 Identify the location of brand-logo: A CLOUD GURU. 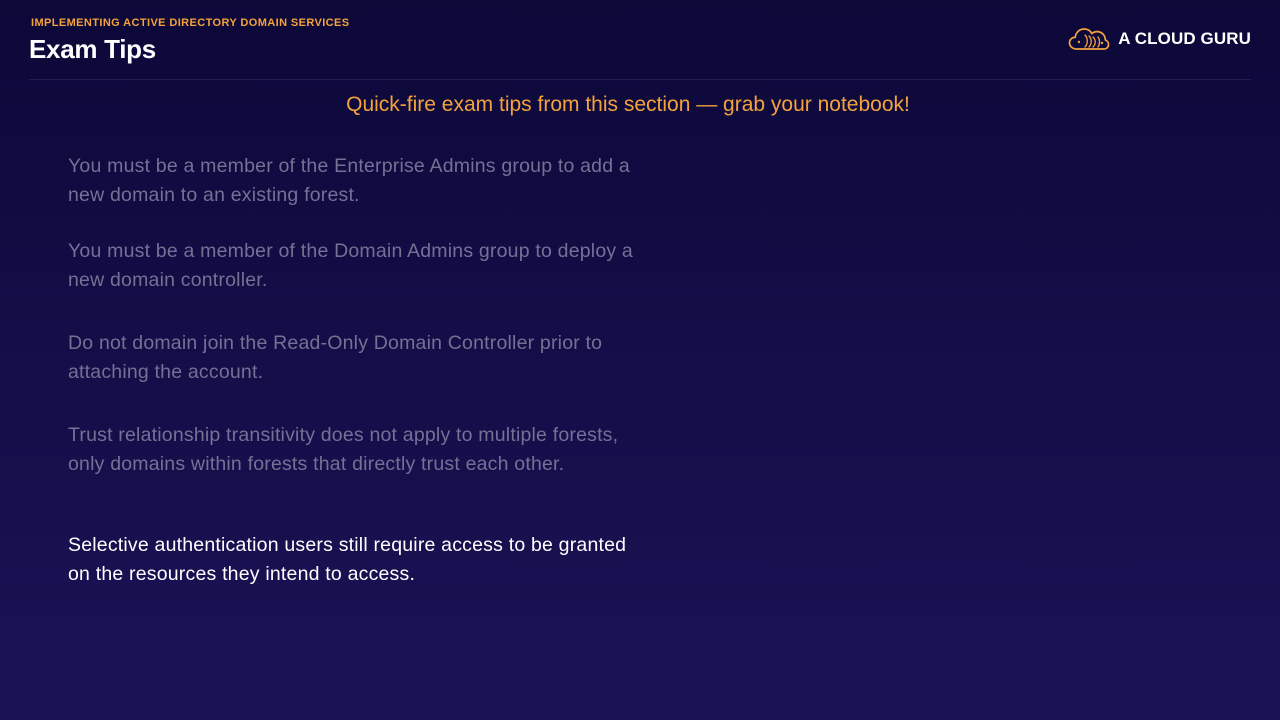
(1159, 39).